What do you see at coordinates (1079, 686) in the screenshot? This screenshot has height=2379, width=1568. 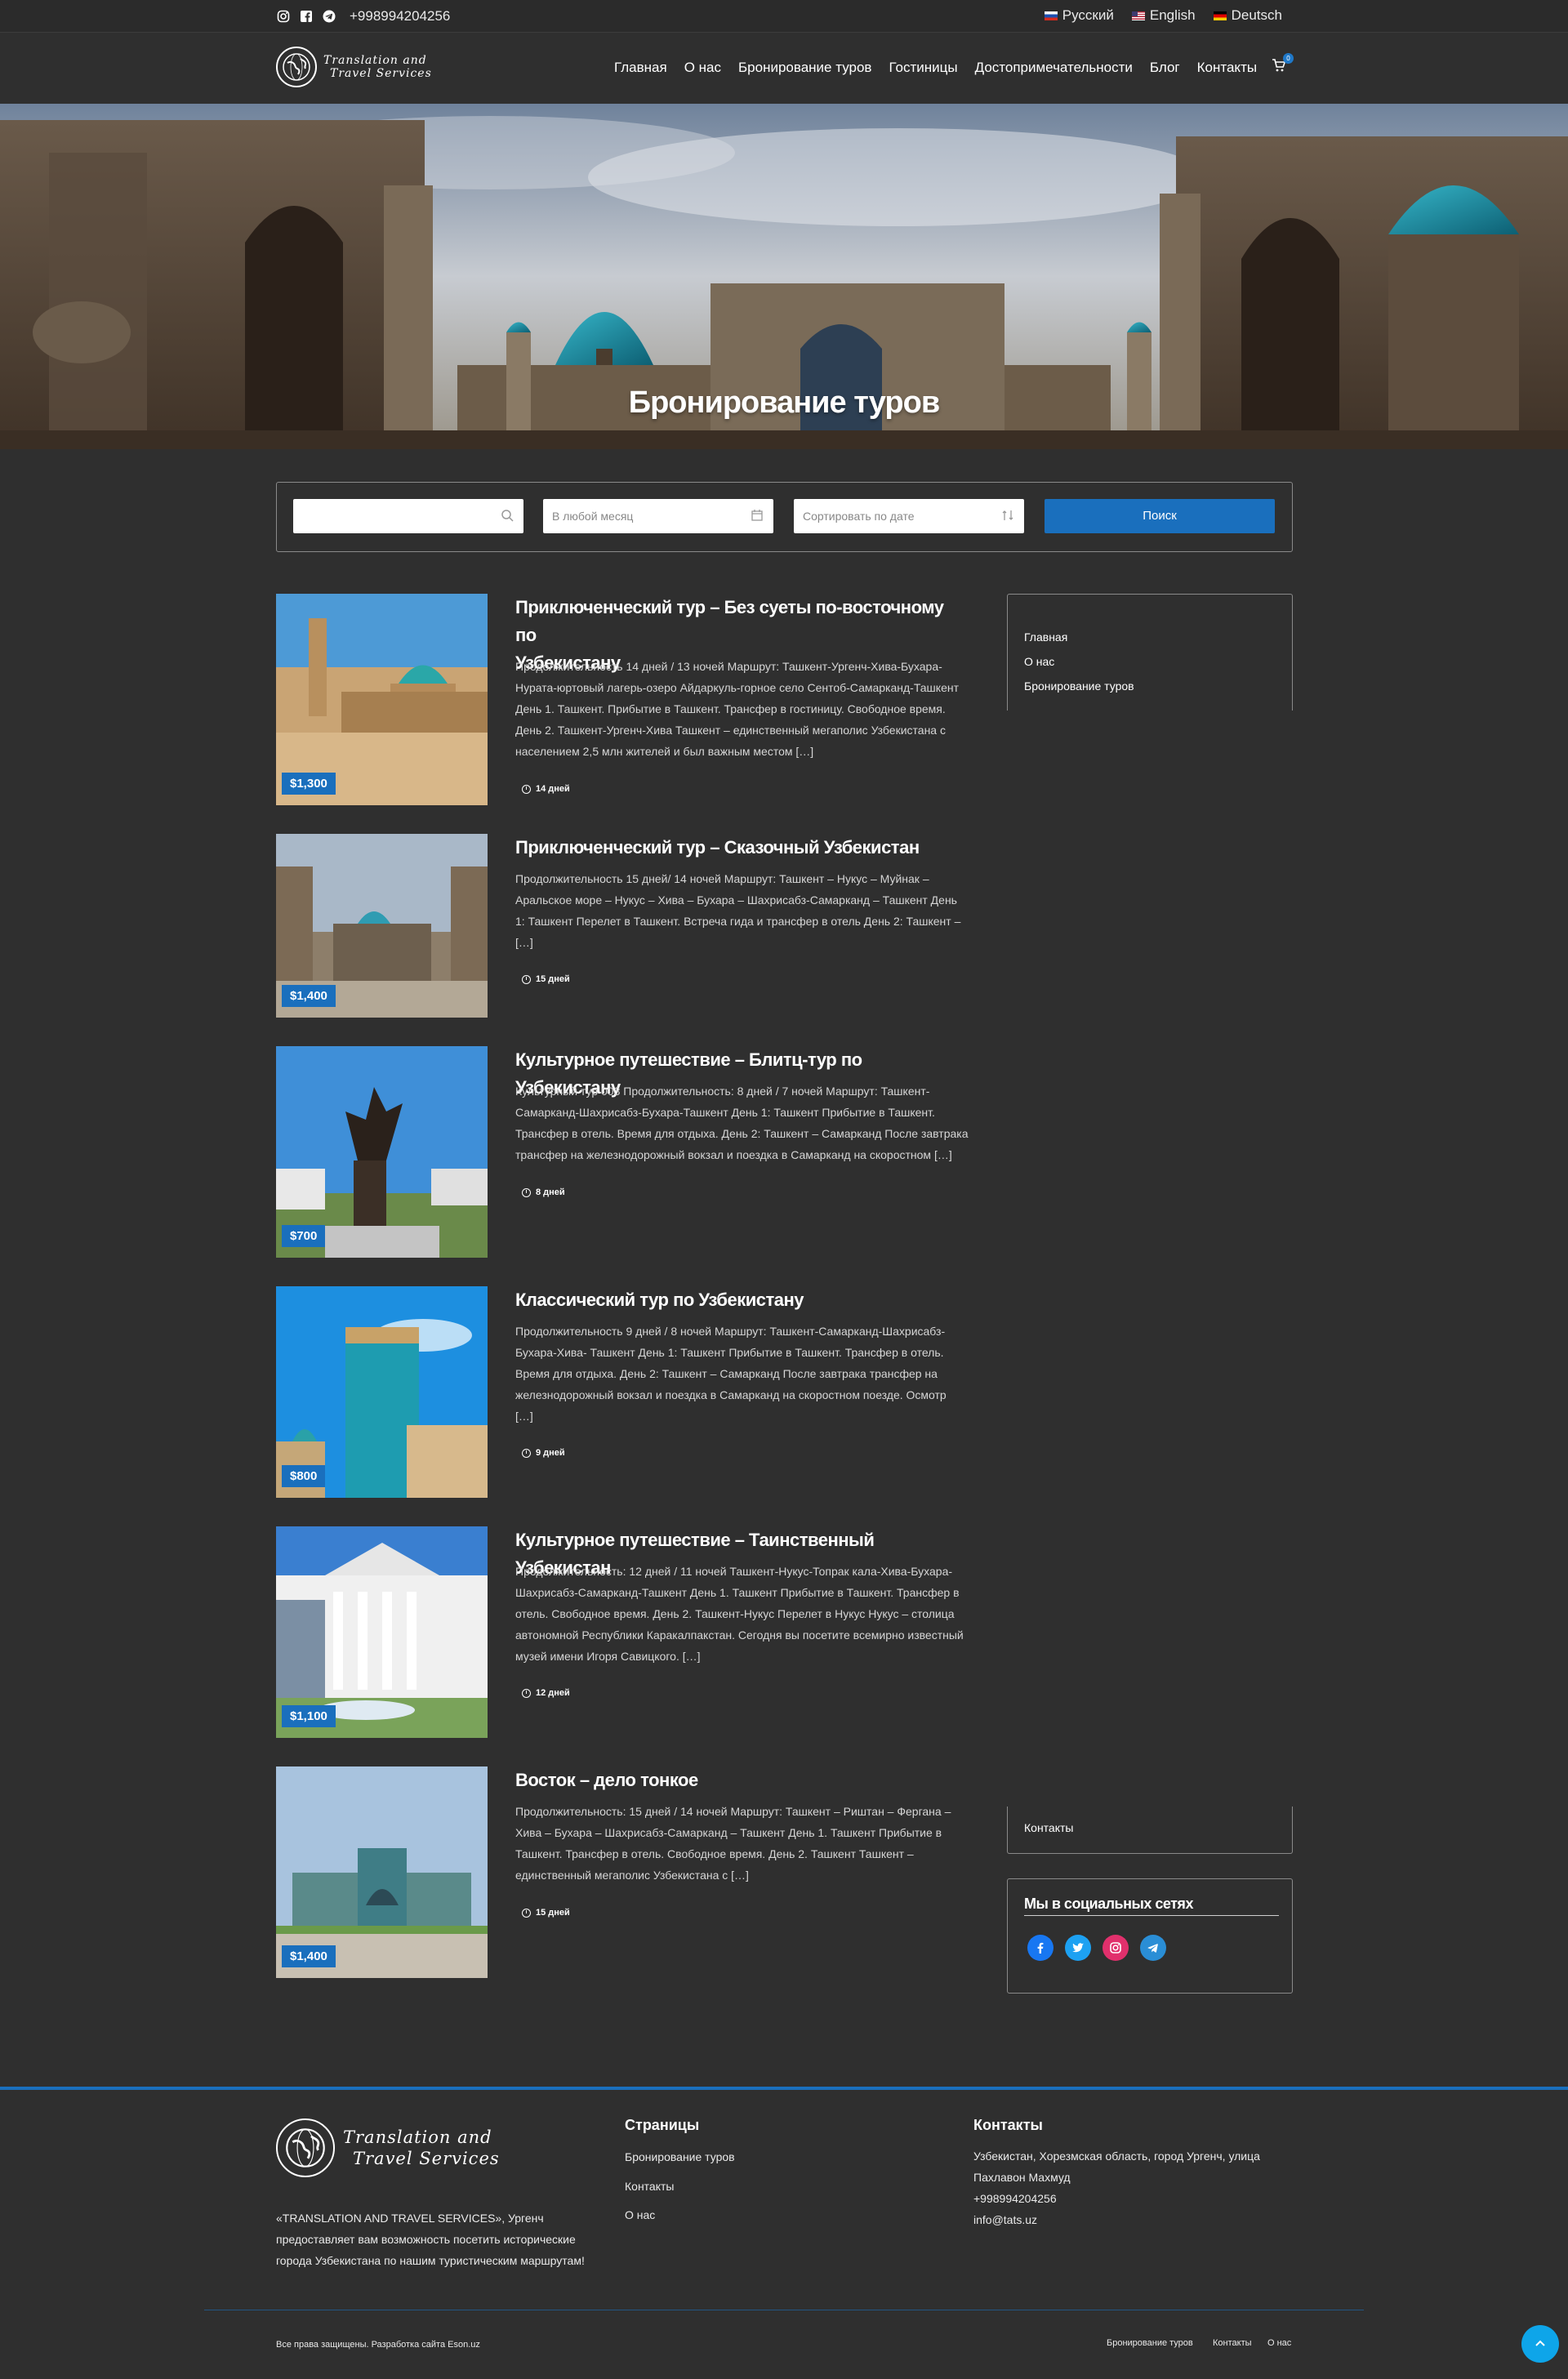 I see `sidebar-link-tour-booking: Бронирование туров` at bounding box center [1079, 686].